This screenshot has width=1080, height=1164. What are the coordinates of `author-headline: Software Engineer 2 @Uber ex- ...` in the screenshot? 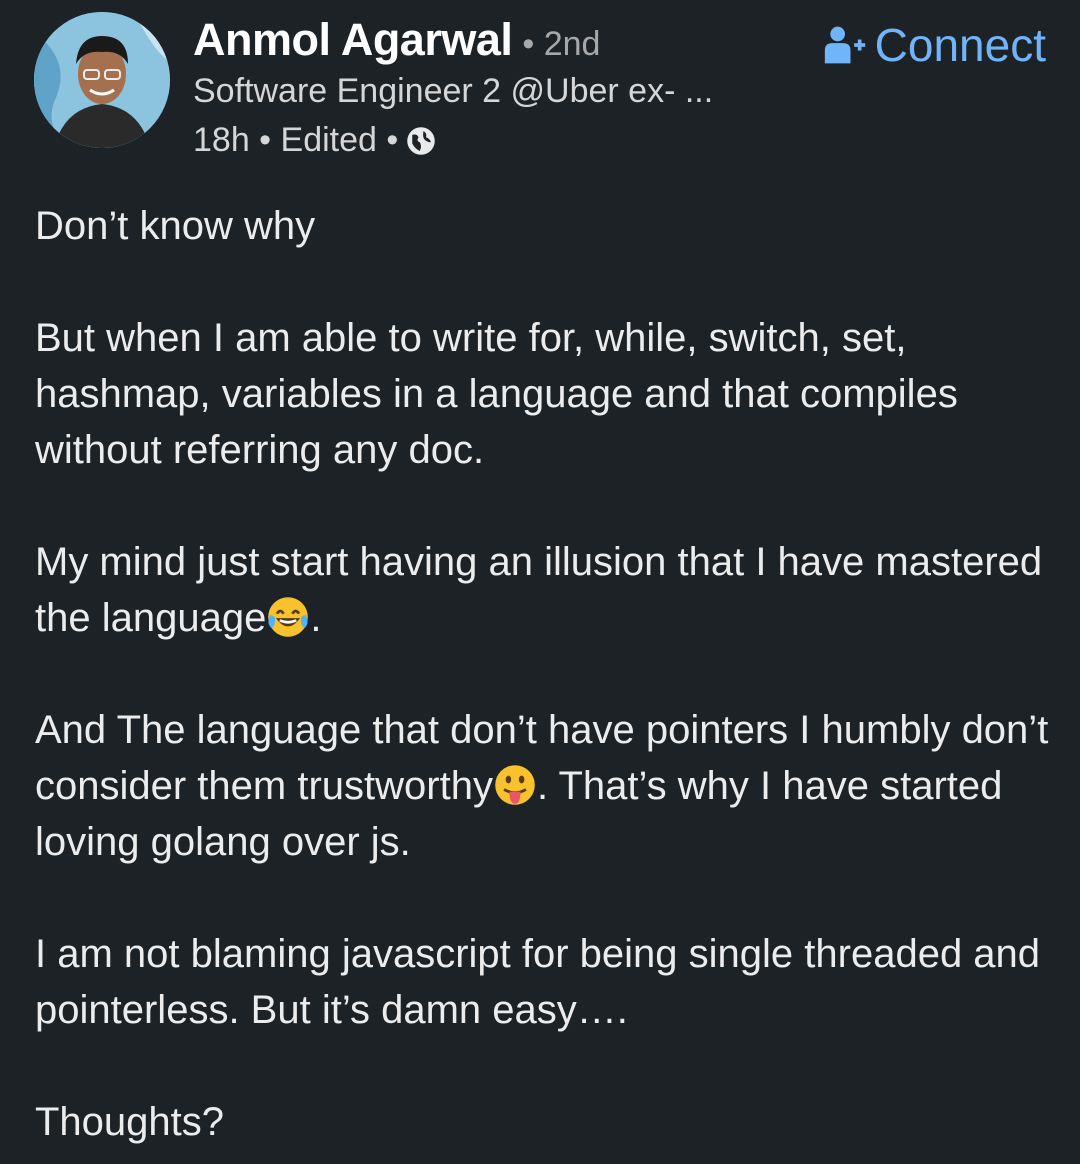 It's located at (453, 91).